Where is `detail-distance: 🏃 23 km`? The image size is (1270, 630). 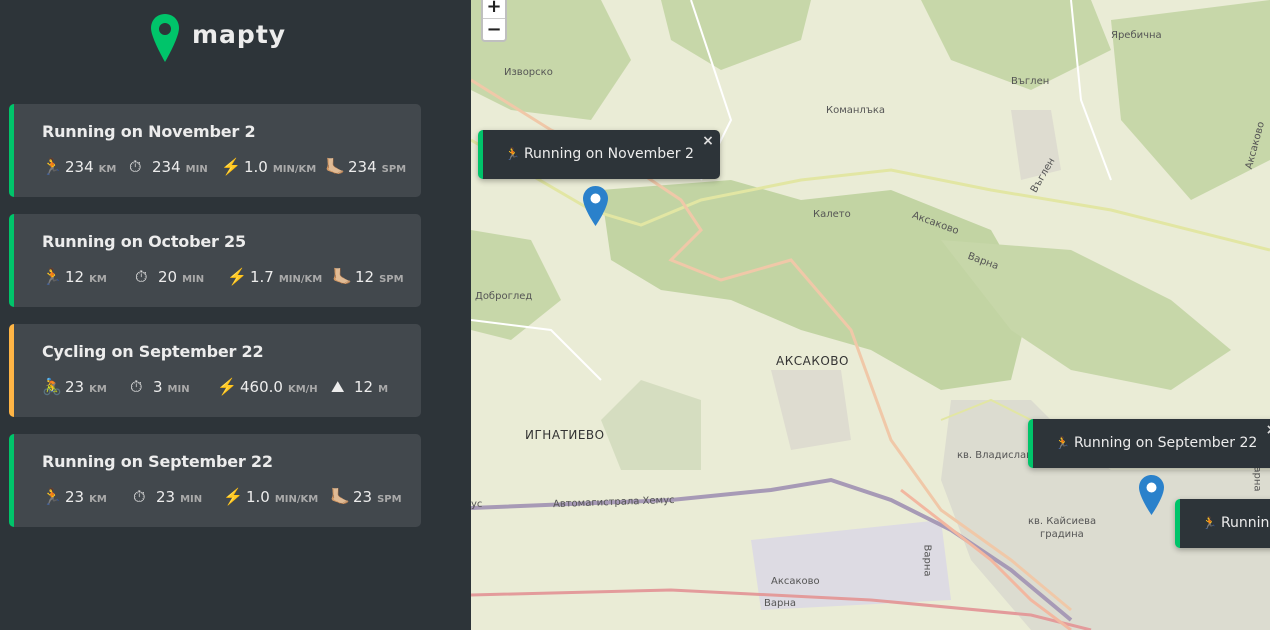
detail-distance: 🏃 23 km is located at coordinates (74, 496).